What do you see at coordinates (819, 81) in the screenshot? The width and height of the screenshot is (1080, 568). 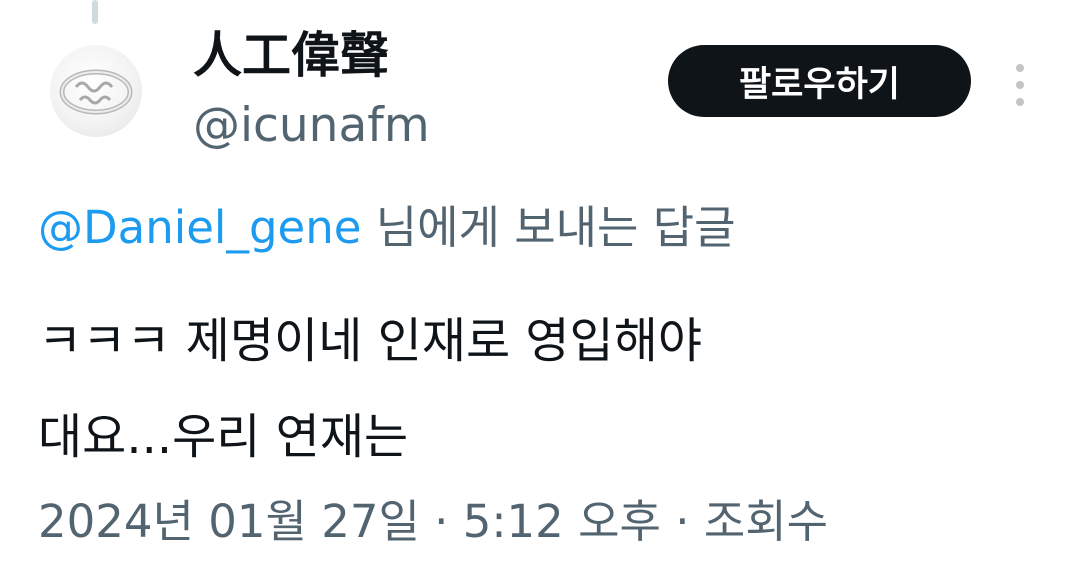 I see `follow-button: 팔로우하기` at bounding box center [819, 81].